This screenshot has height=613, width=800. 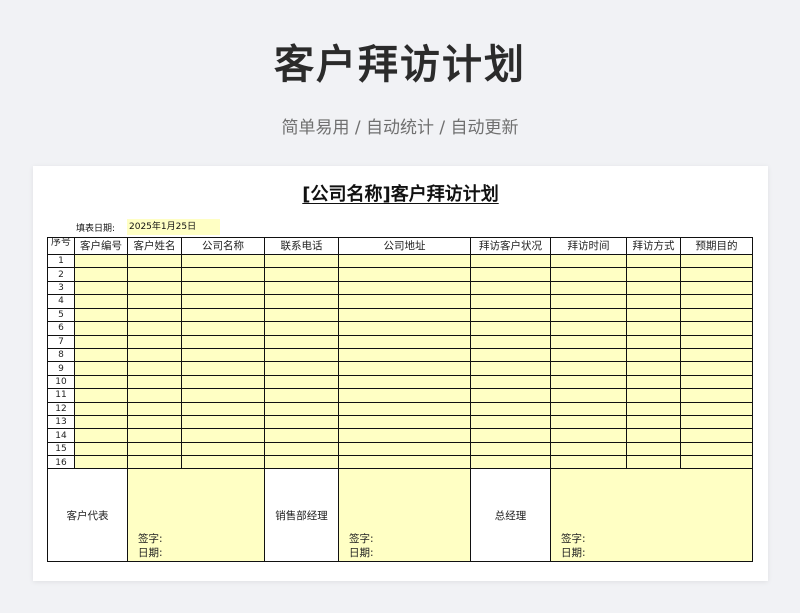 What do you see at coordinates (196, 515) in the screenshot?
I see `customer-rep-sign-box: 签字: 日期:` at bounding box center [196, 515].